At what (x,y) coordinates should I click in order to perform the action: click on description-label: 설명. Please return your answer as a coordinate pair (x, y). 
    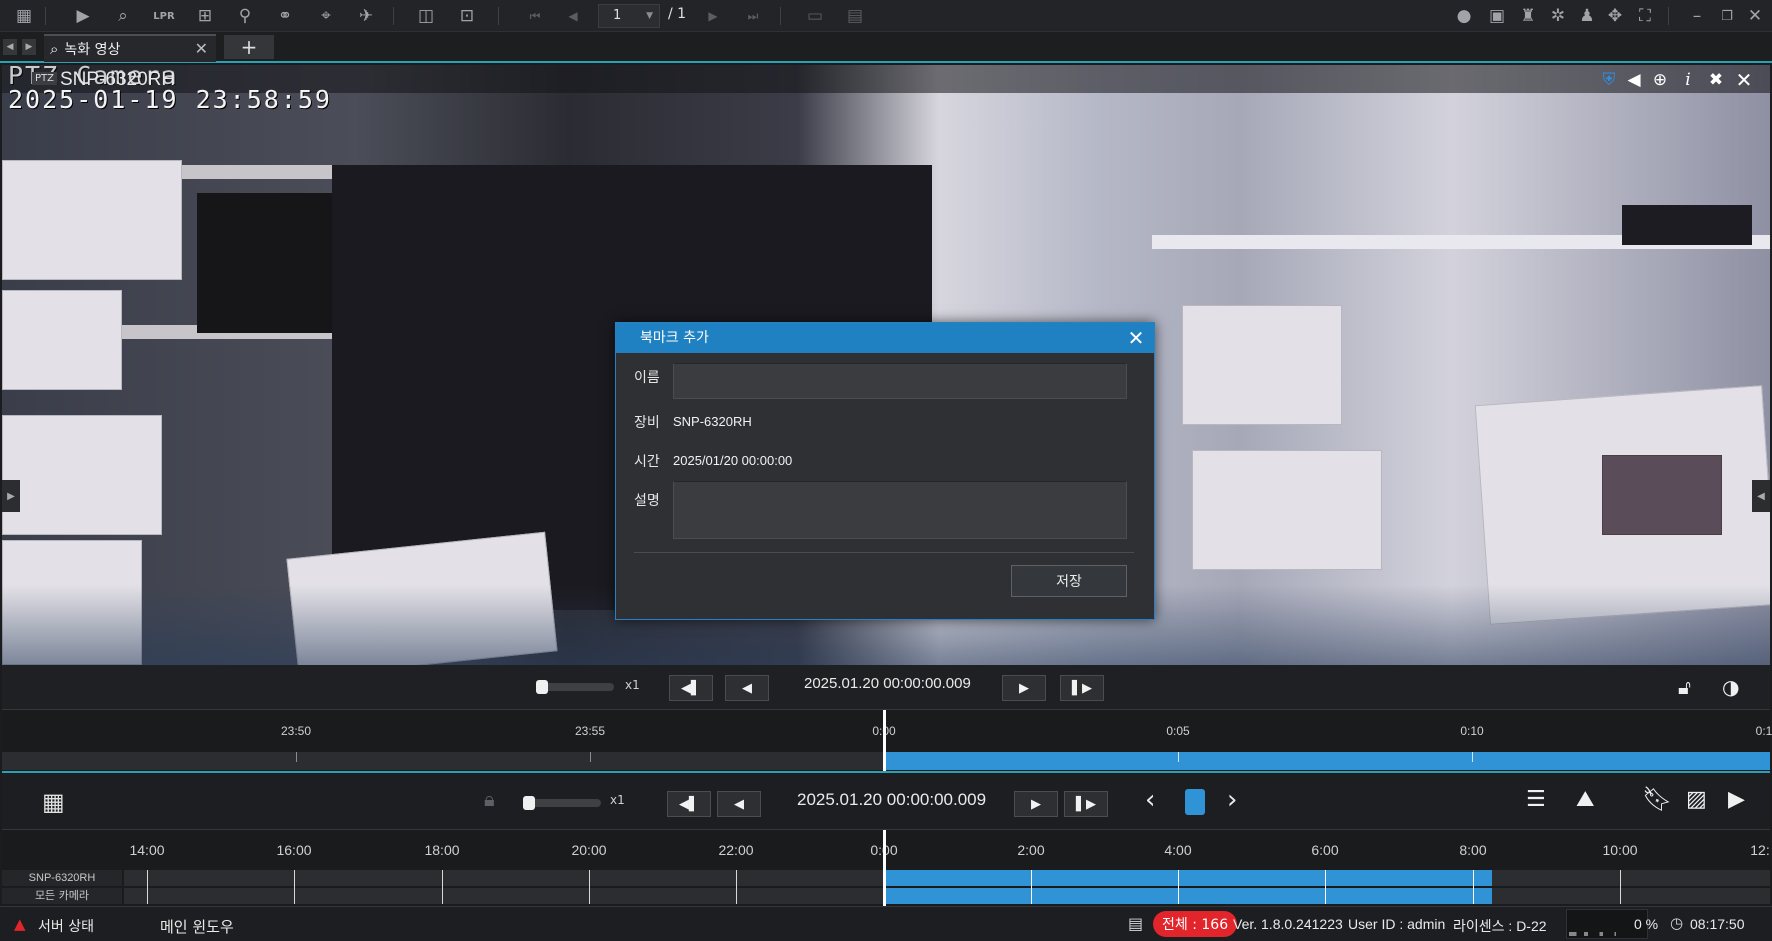
    Looking at the image, I should click on (647, 501).